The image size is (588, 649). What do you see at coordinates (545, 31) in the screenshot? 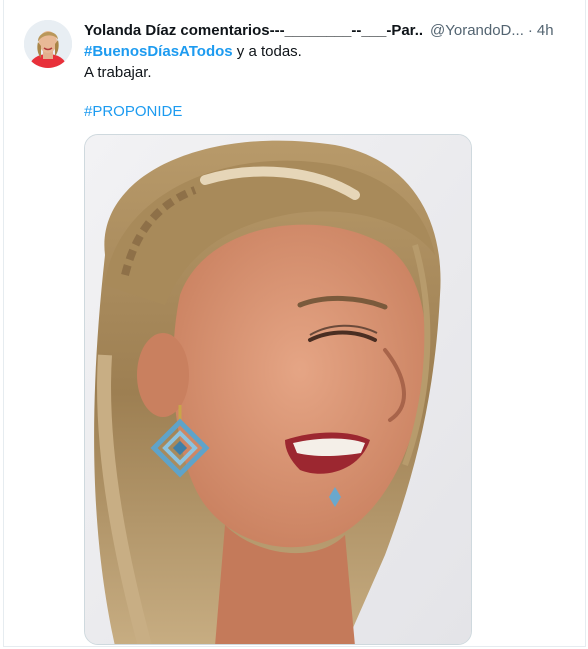
I see `timestamp: 4h` at bounding box center [545, 31].